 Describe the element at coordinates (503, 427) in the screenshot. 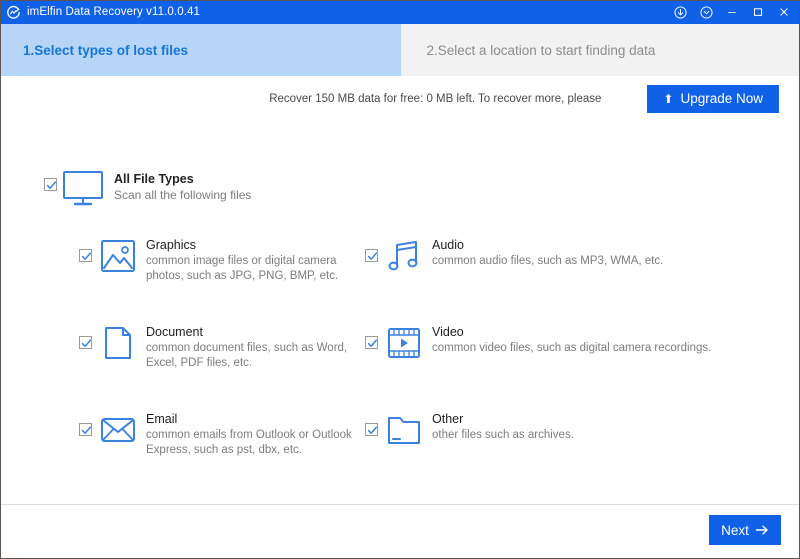

I see `other-text: Other other files such as archives.` at that location.